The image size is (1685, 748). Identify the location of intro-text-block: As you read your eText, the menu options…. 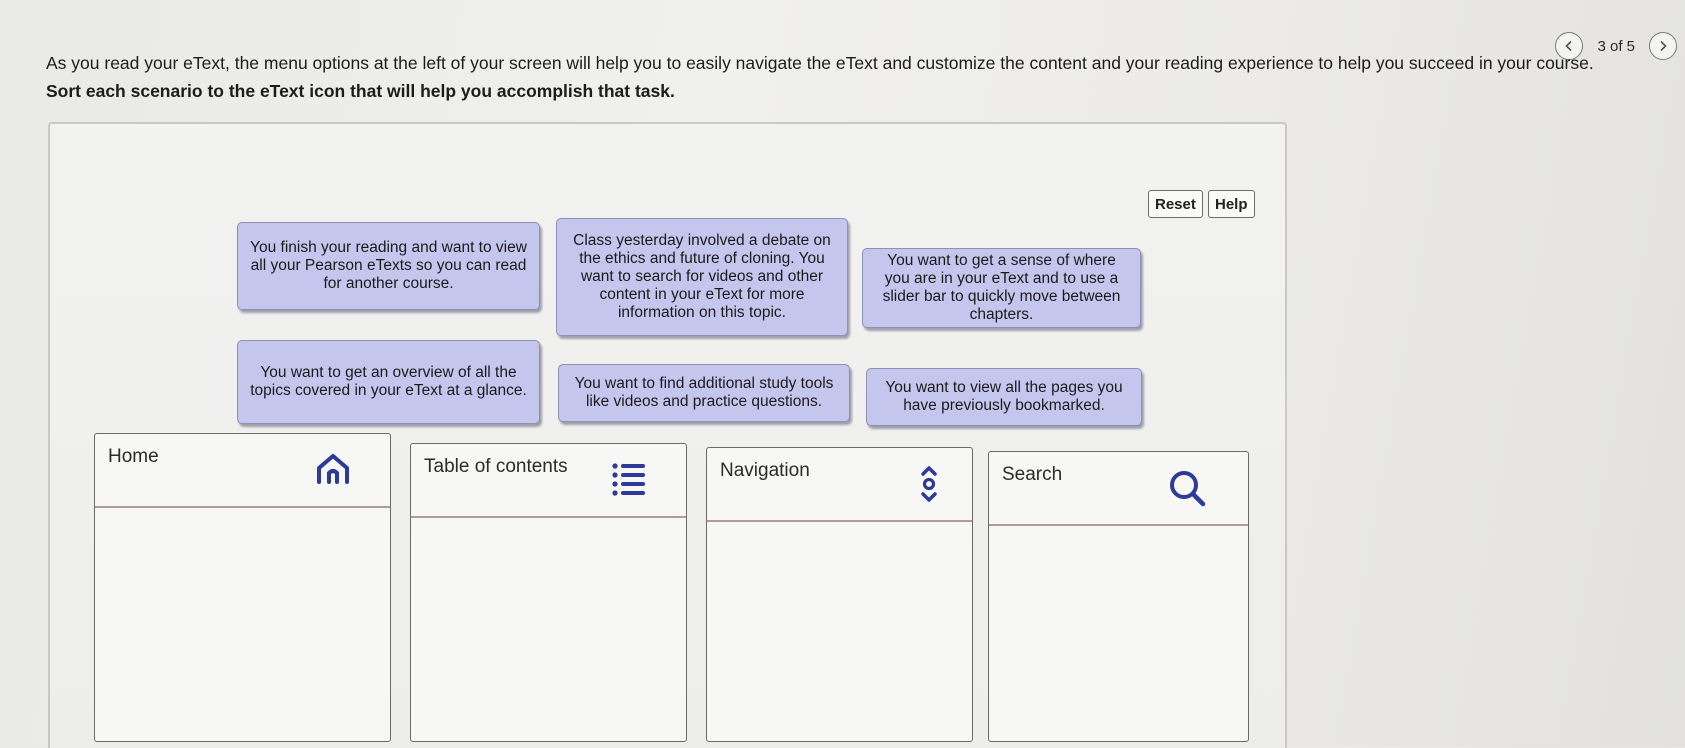
(826, 77).